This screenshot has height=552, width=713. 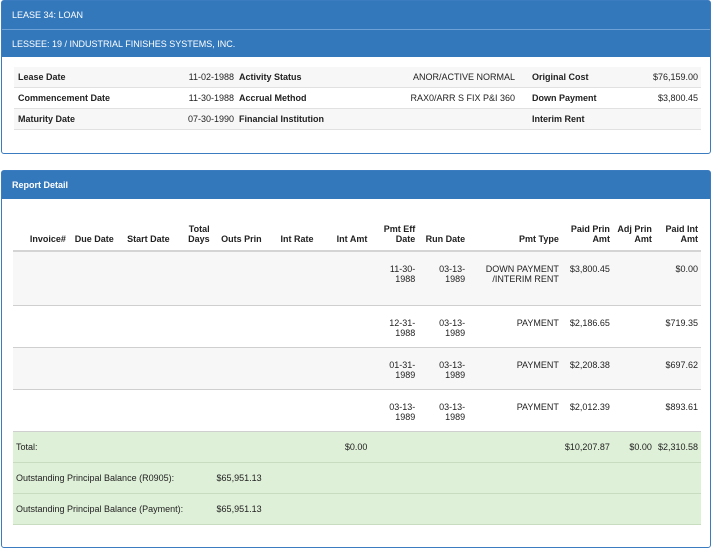 I want to click on col-pmt-type: Pmt Type, so click(x=515, y=235).